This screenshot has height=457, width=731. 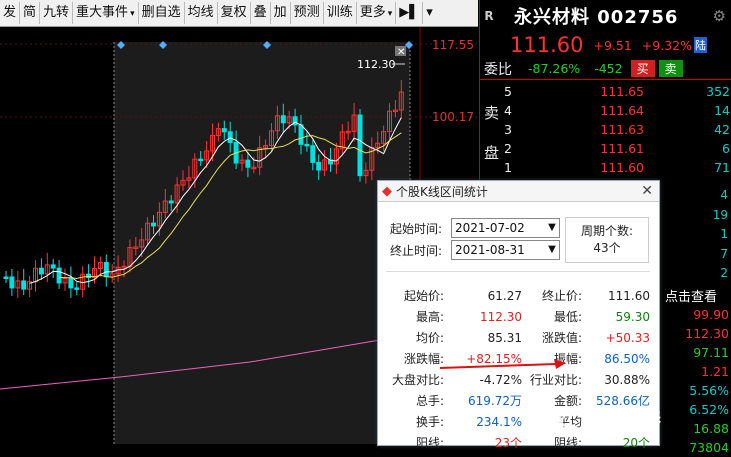 What do you see at coordinates (508, 129) in the screenshot?
I see `sell-level-num: 3` at bounding box center [508, 129].